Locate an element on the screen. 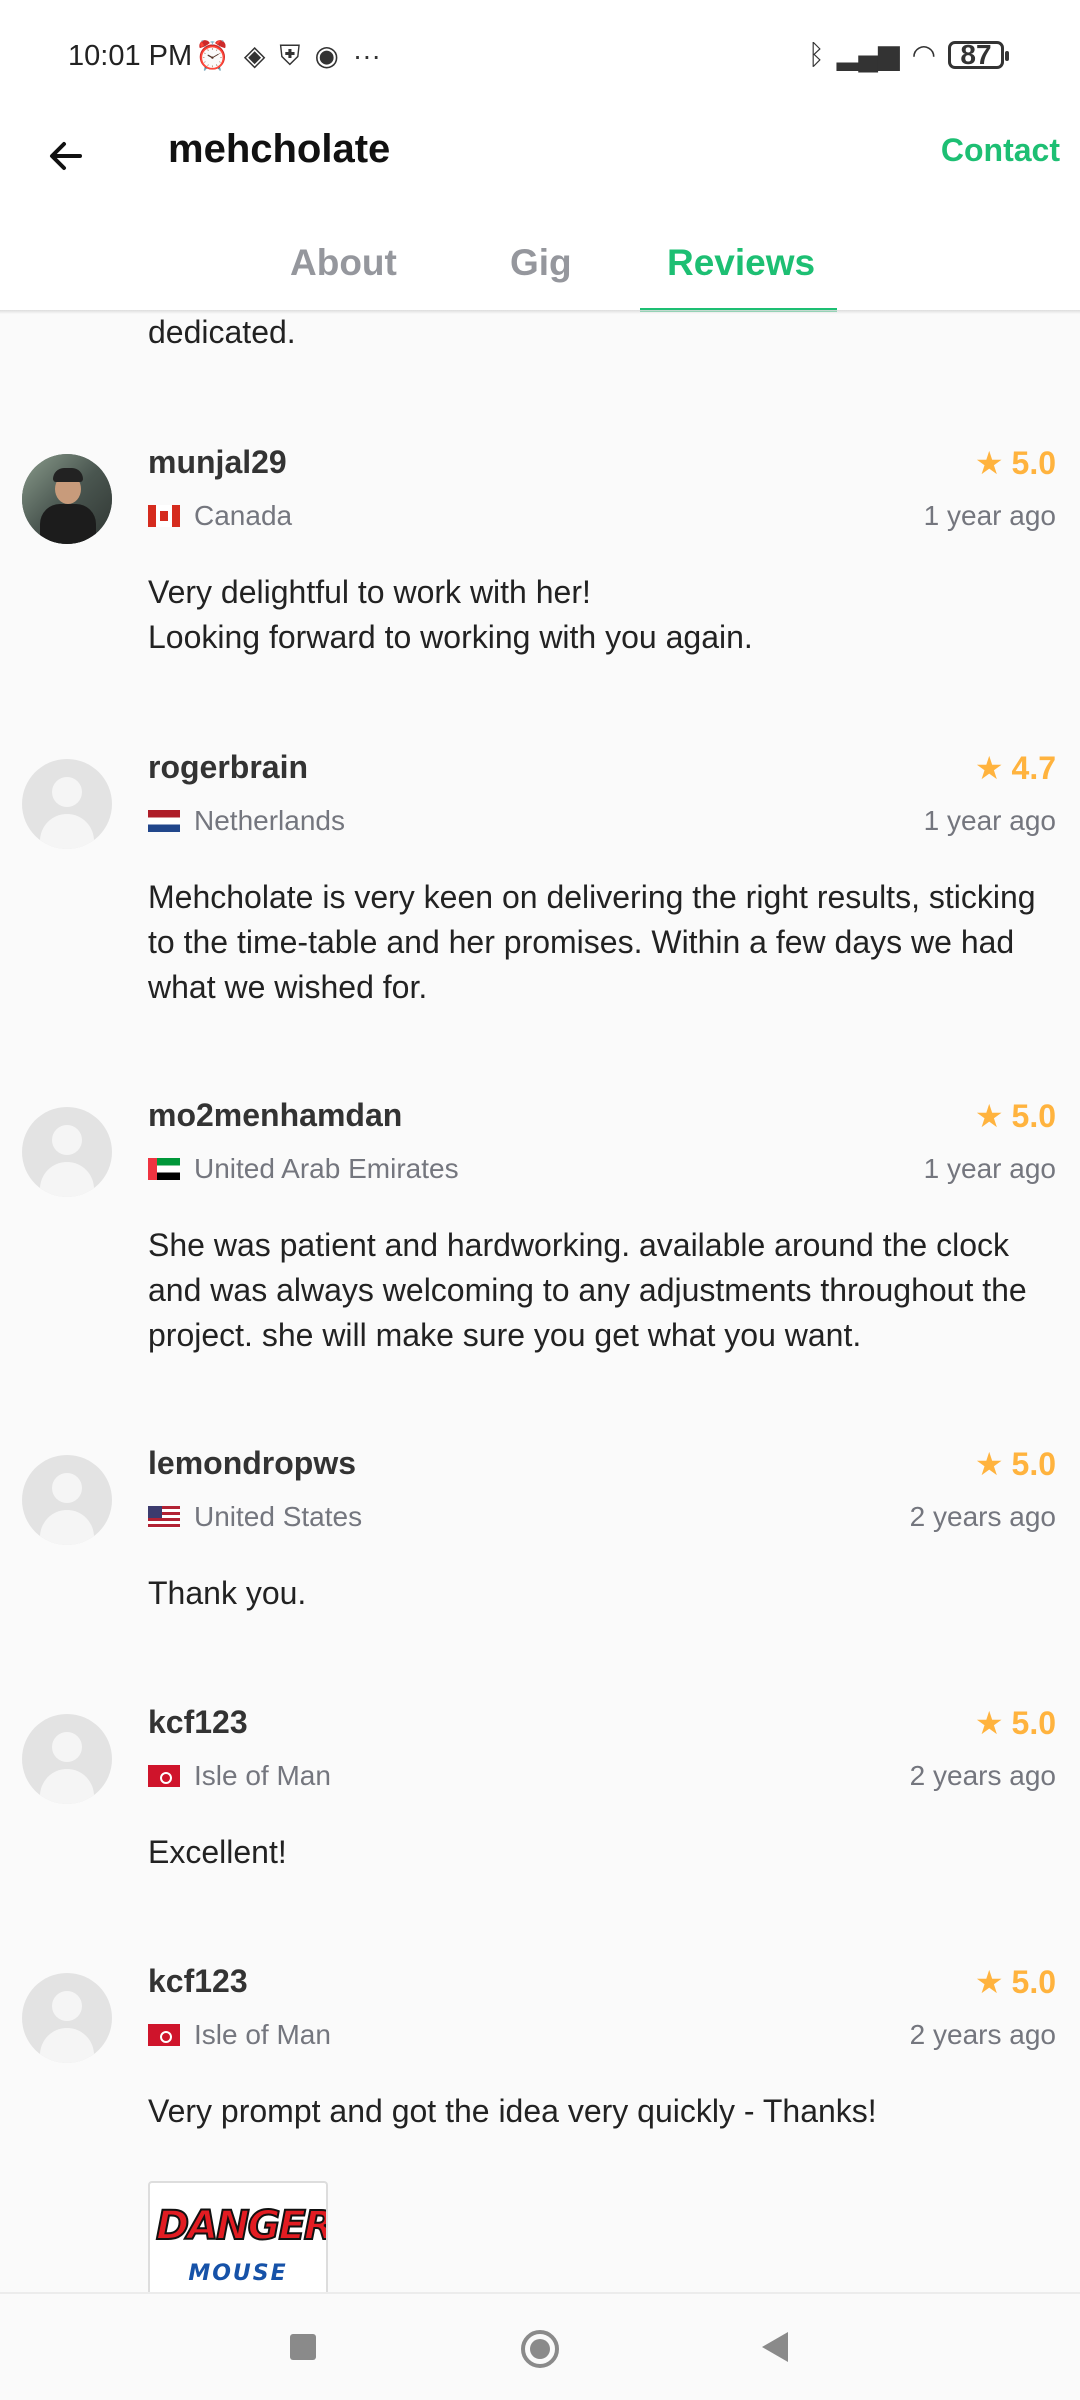 The image size is (1080, 2400). danger-mouse-logo: DANGER is located at coordinates (241, 2226).